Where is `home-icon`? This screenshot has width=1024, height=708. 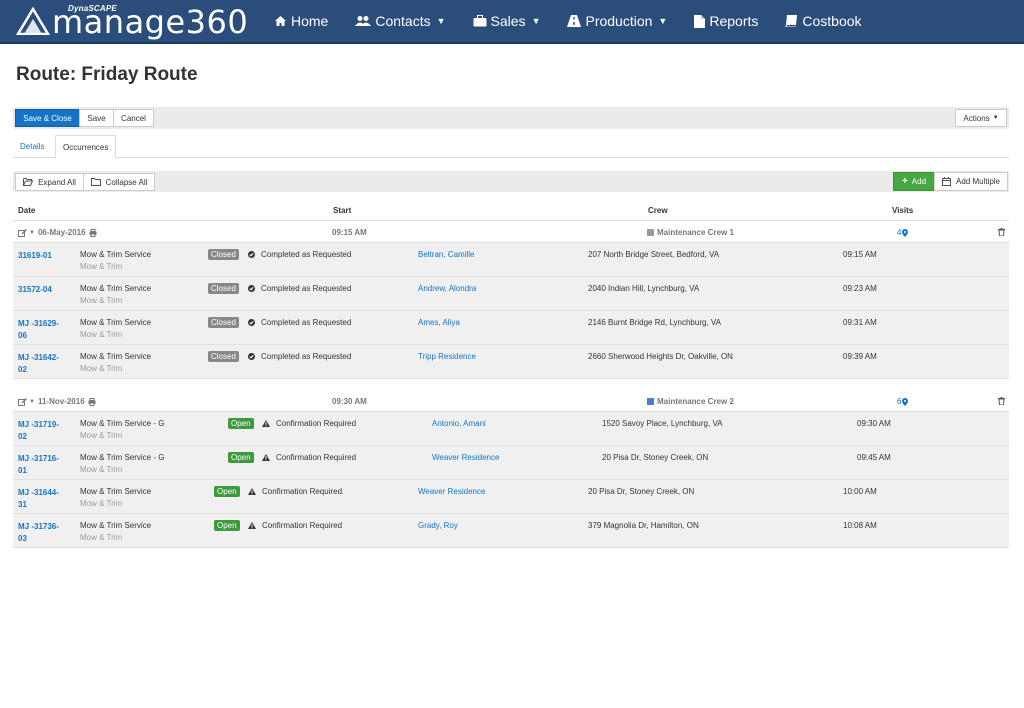
home-icon is located at coordinates (280, 21).